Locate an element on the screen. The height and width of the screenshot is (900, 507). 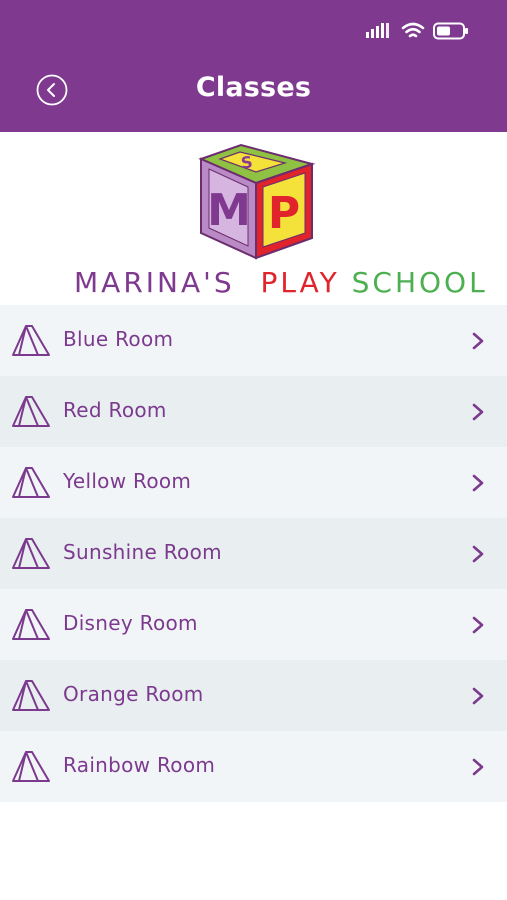
logo-left-letter: M is located at coordinates (229, 210).